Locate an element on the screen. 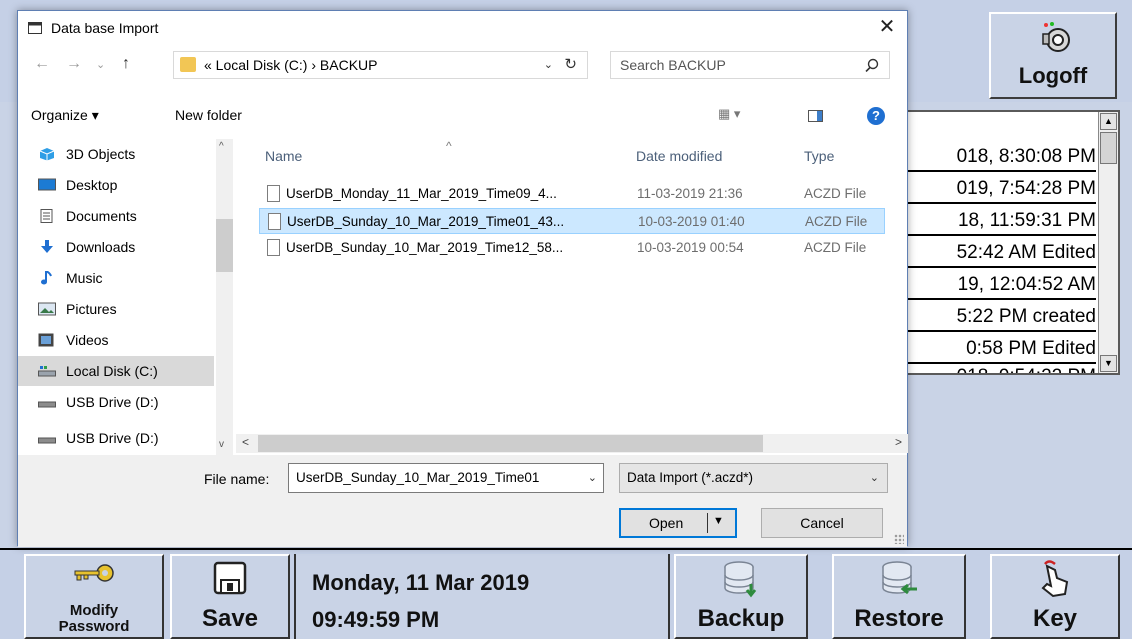 Image resolution: width=1132 pixels, height=639 pixels. date-time-display: Monday, 11 Mar 2019 09:49:59 PM is located at coordinates (482, 596).